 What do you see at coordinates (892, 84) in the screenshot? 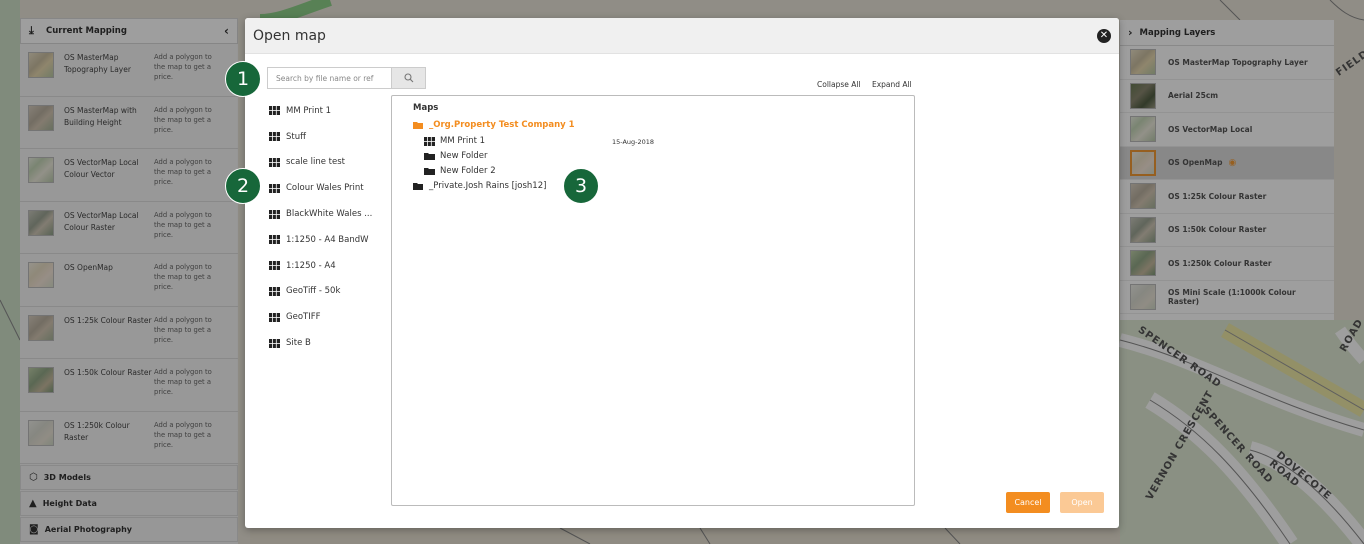
I see `expand-all-link: Expand All` at bounding box center [892, 84].